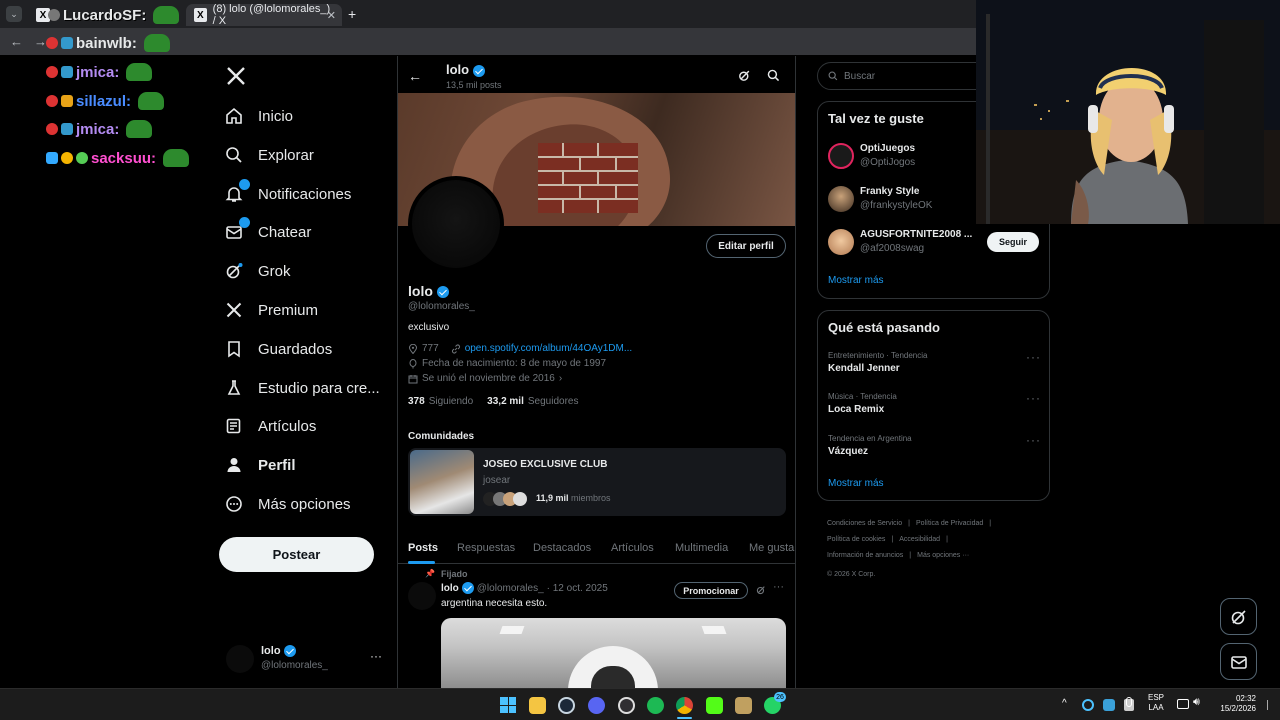 The width and height of the screenshot is (1280, 720). I want to click on tab-articulos: Artículos, so click(632, 548).